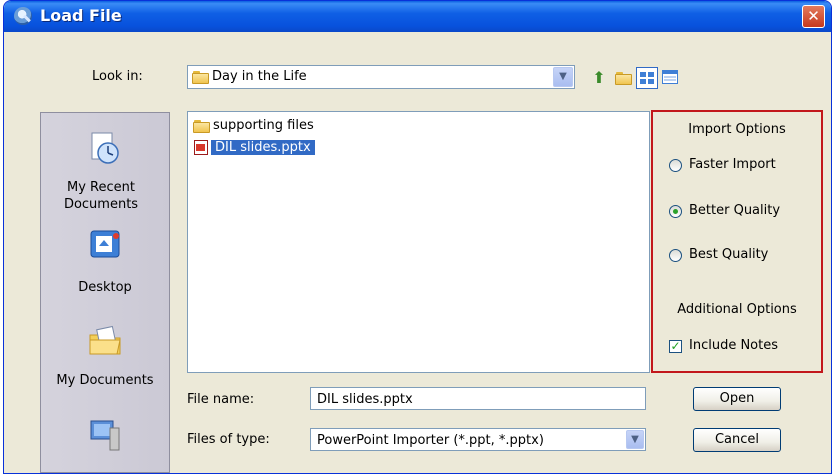  I want to click on title-bar: Load File ✕, so click(417, 16).